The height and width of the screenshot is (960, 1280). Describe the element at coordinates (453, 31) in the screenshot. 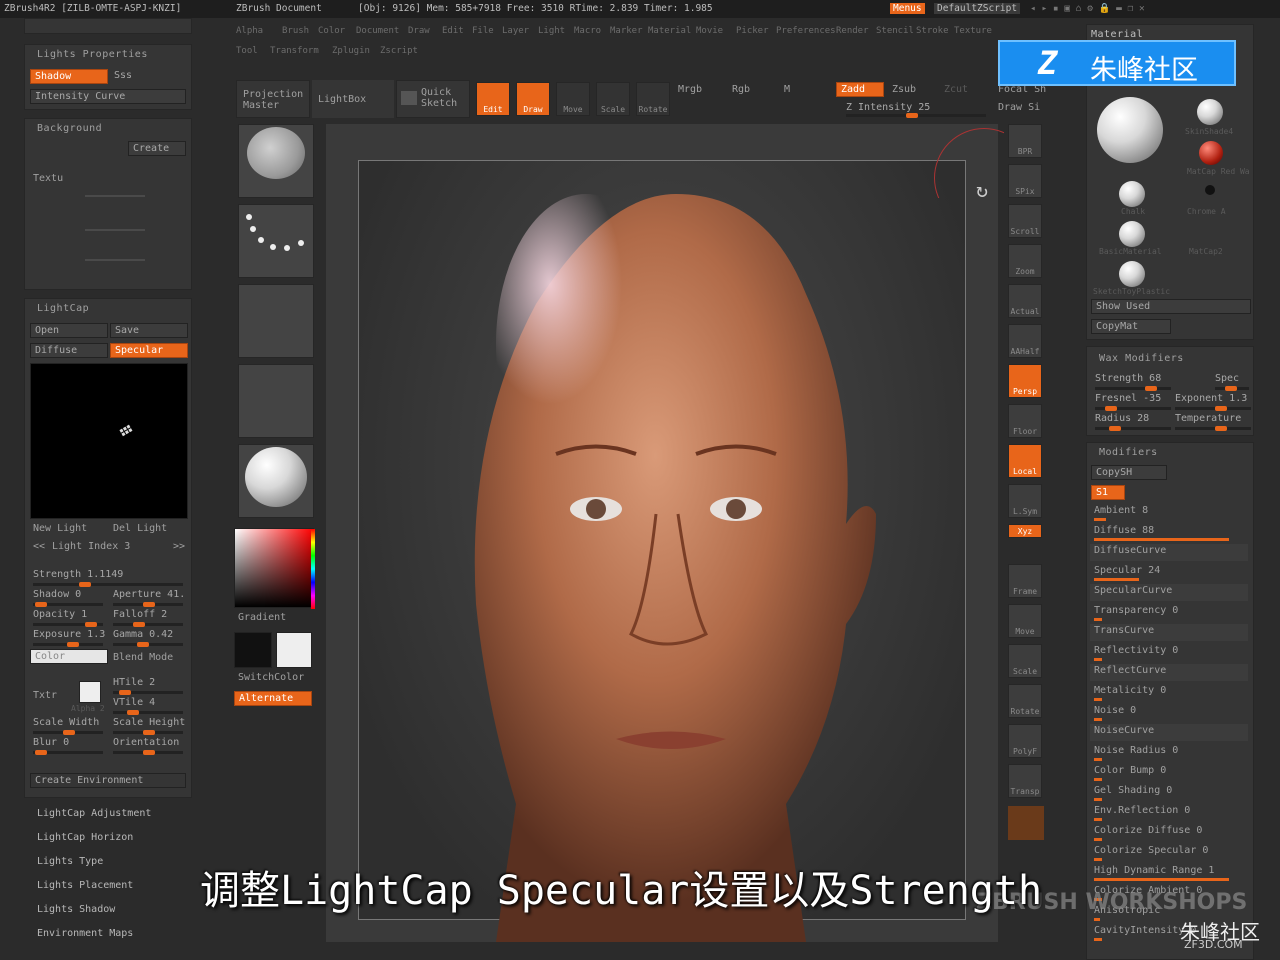

I see `menu-item-edit: Edit` at that location.